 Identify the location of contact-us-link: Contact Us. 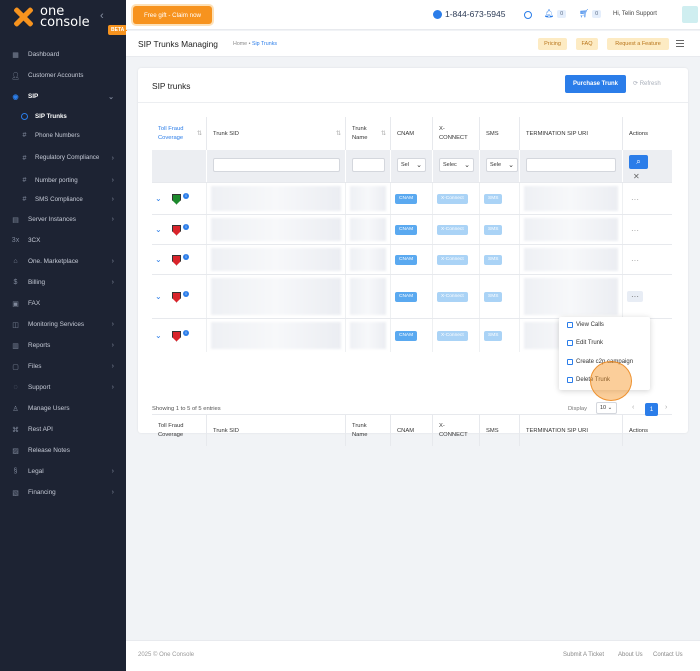
(668, 655).